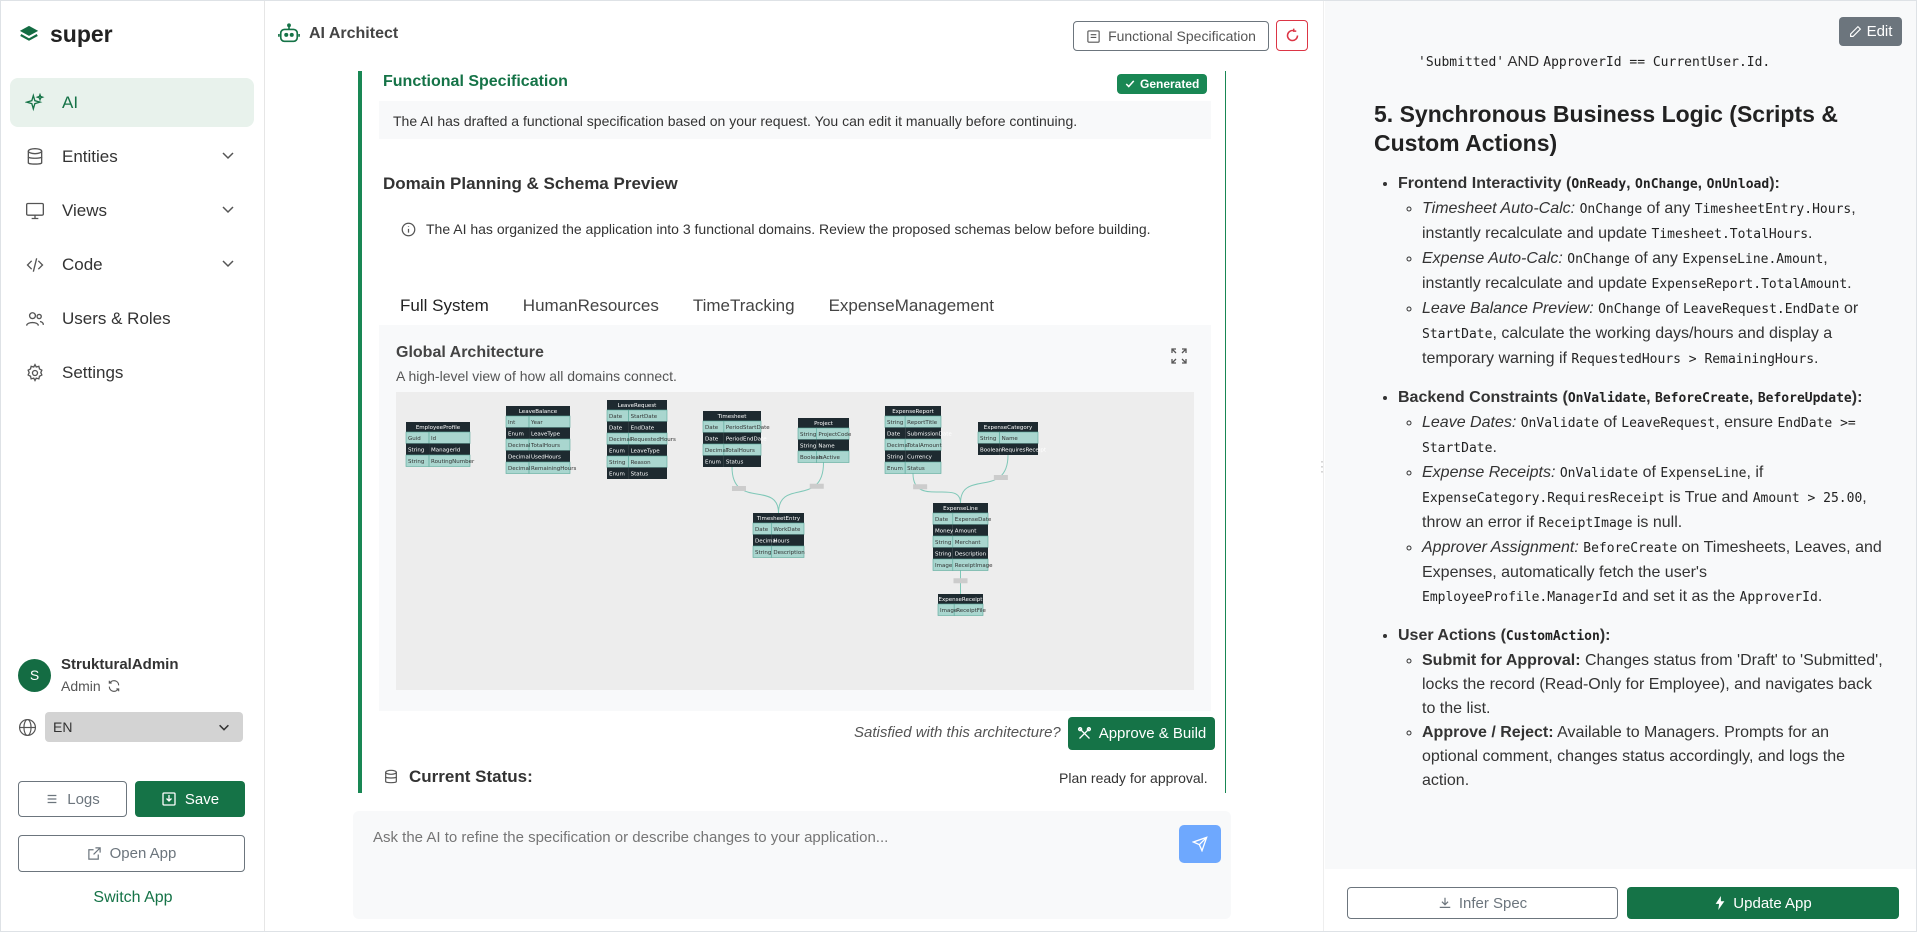 The width and height of the screenshot is (1917, 932). Describe the element at coordinates (1322, 466) in the screenshot. I see `splitter-handle: · · ·` at that location.